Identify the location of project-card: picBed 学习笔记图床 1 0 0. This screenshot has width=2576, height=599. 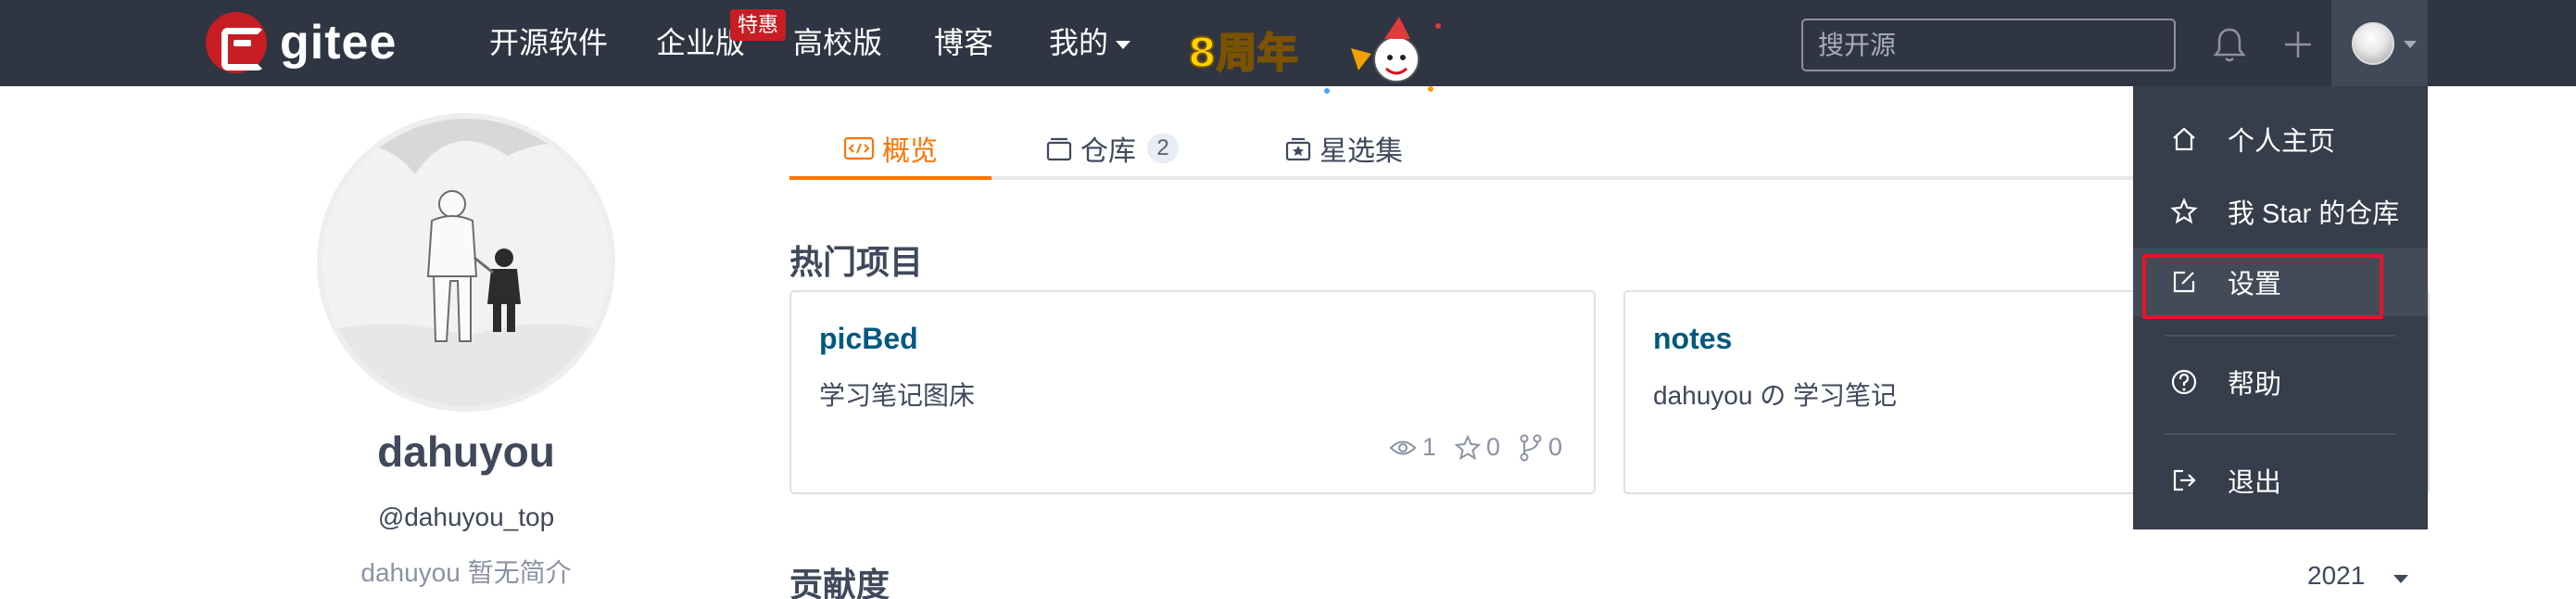
(1192, 392).